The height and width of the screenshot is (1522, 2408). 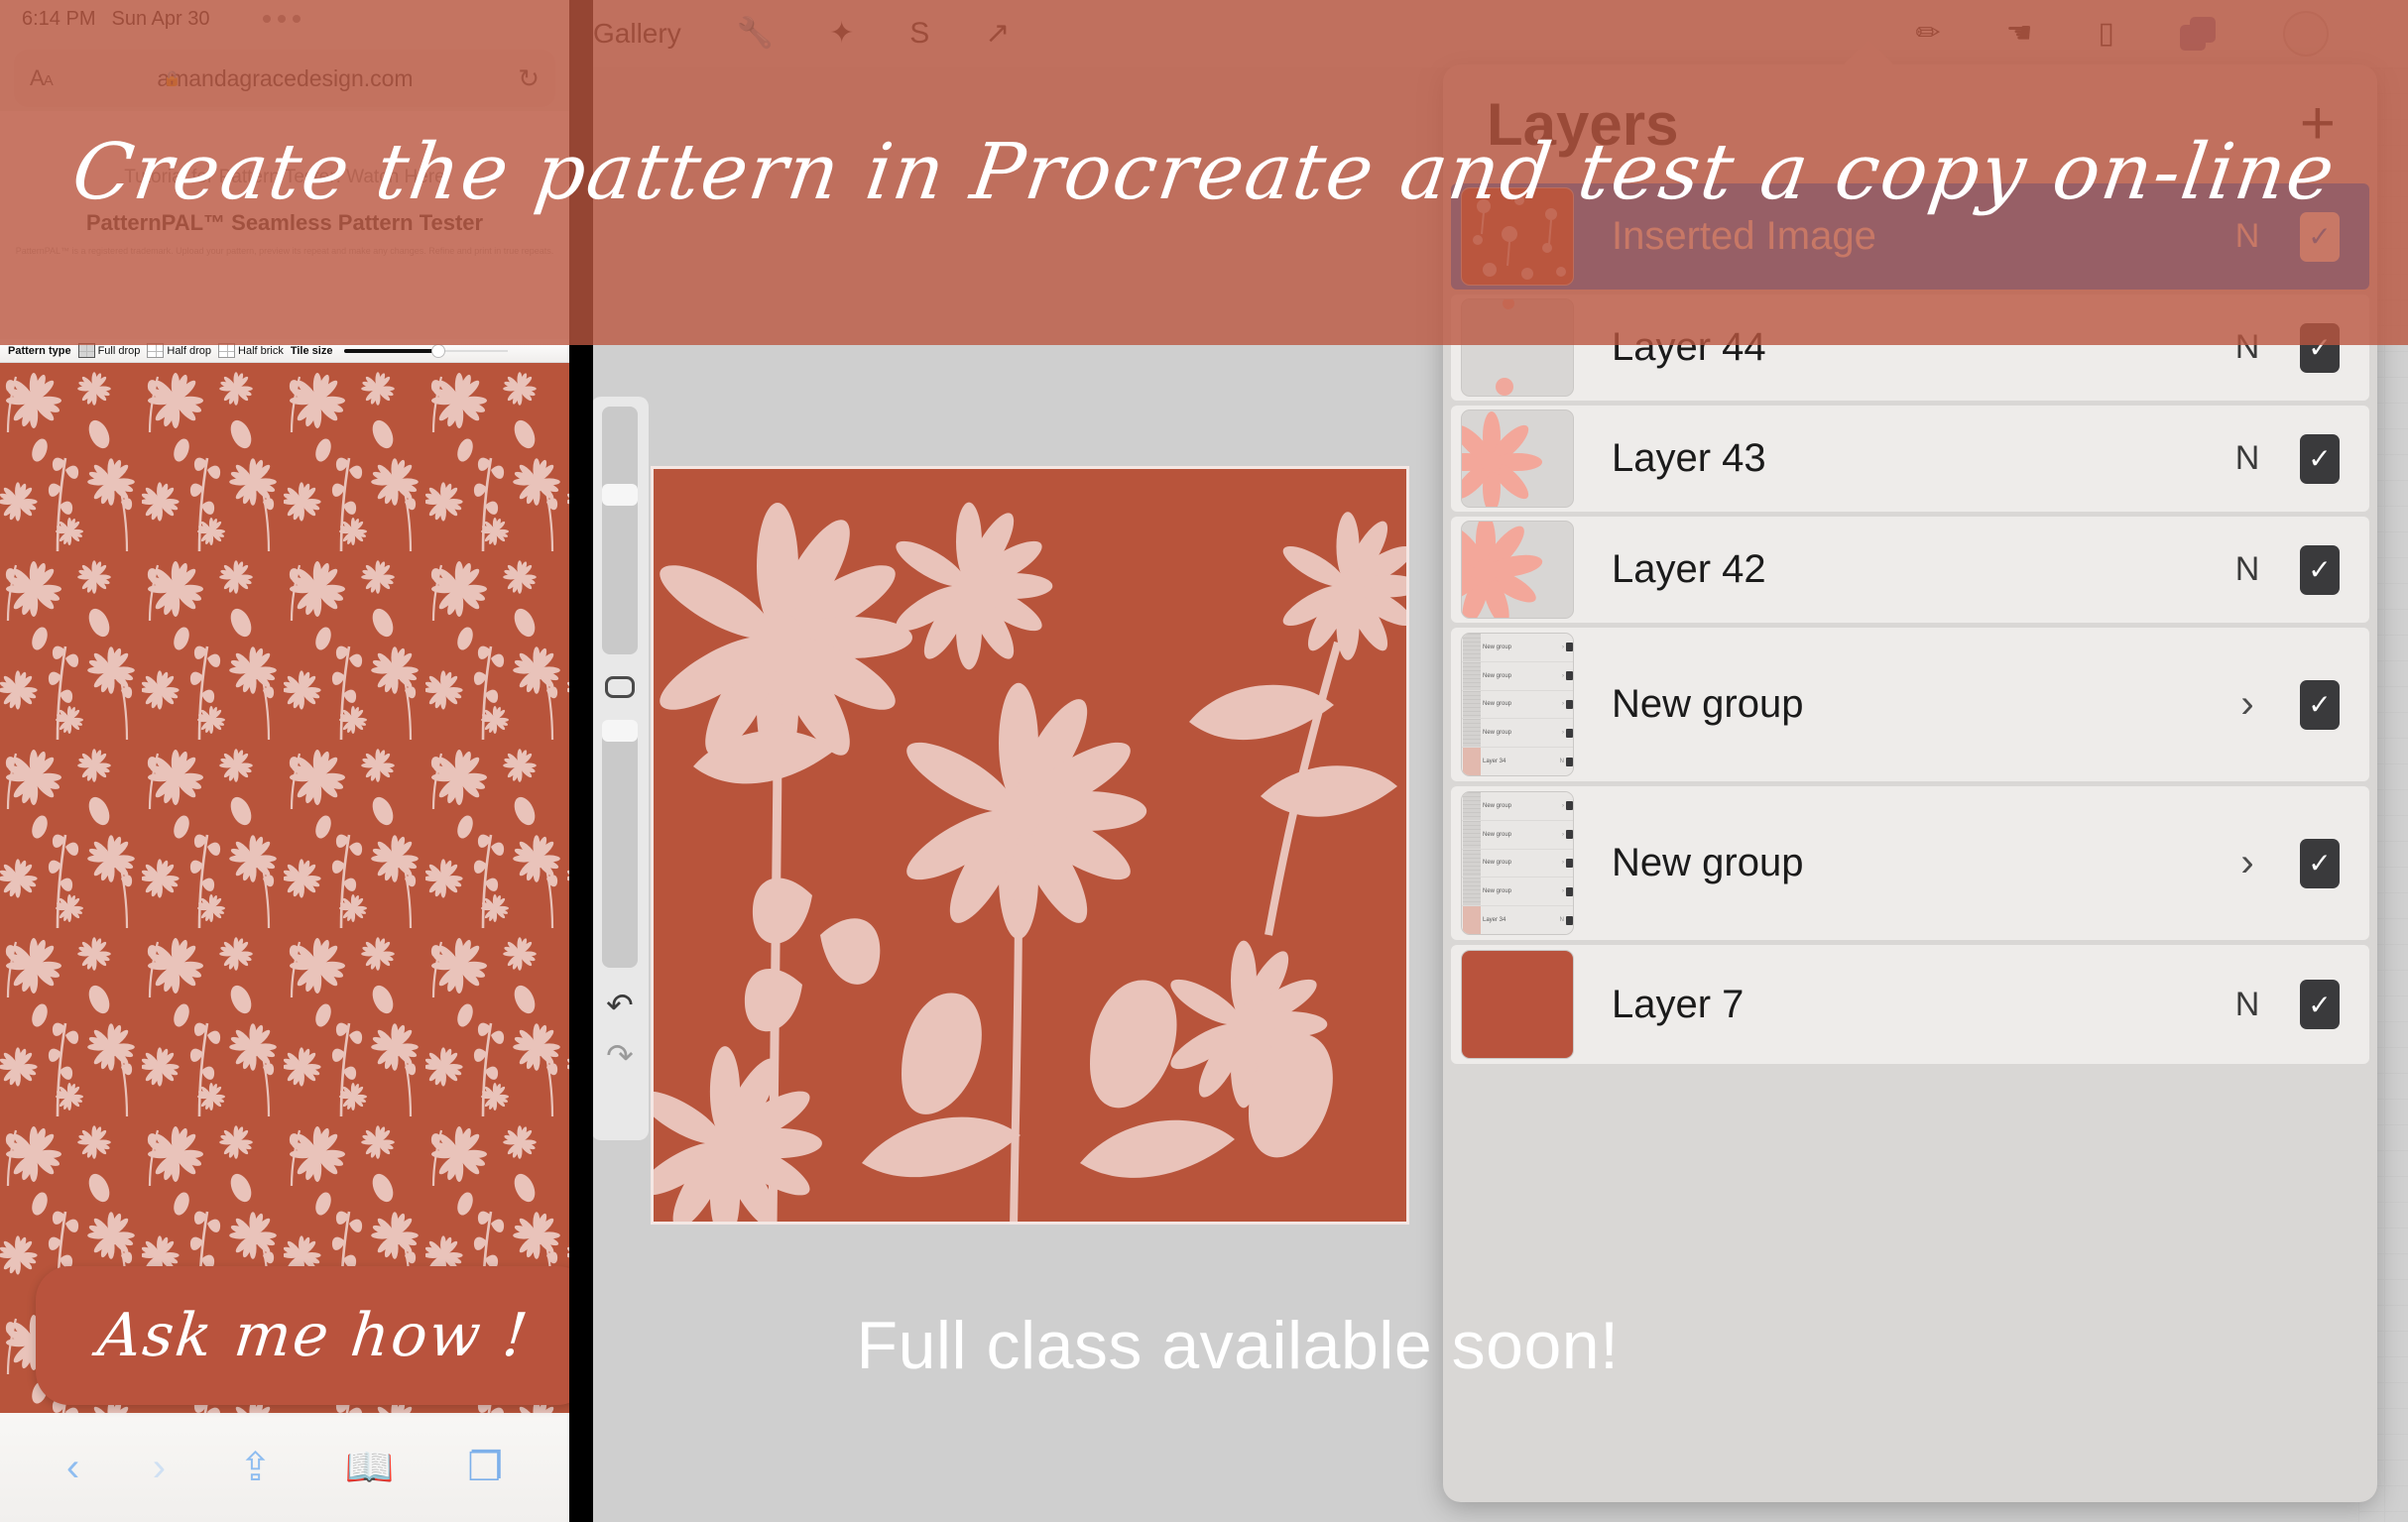 I want to click on procreate-sidebar: ↶ ↷, so click(x=621, y=768).